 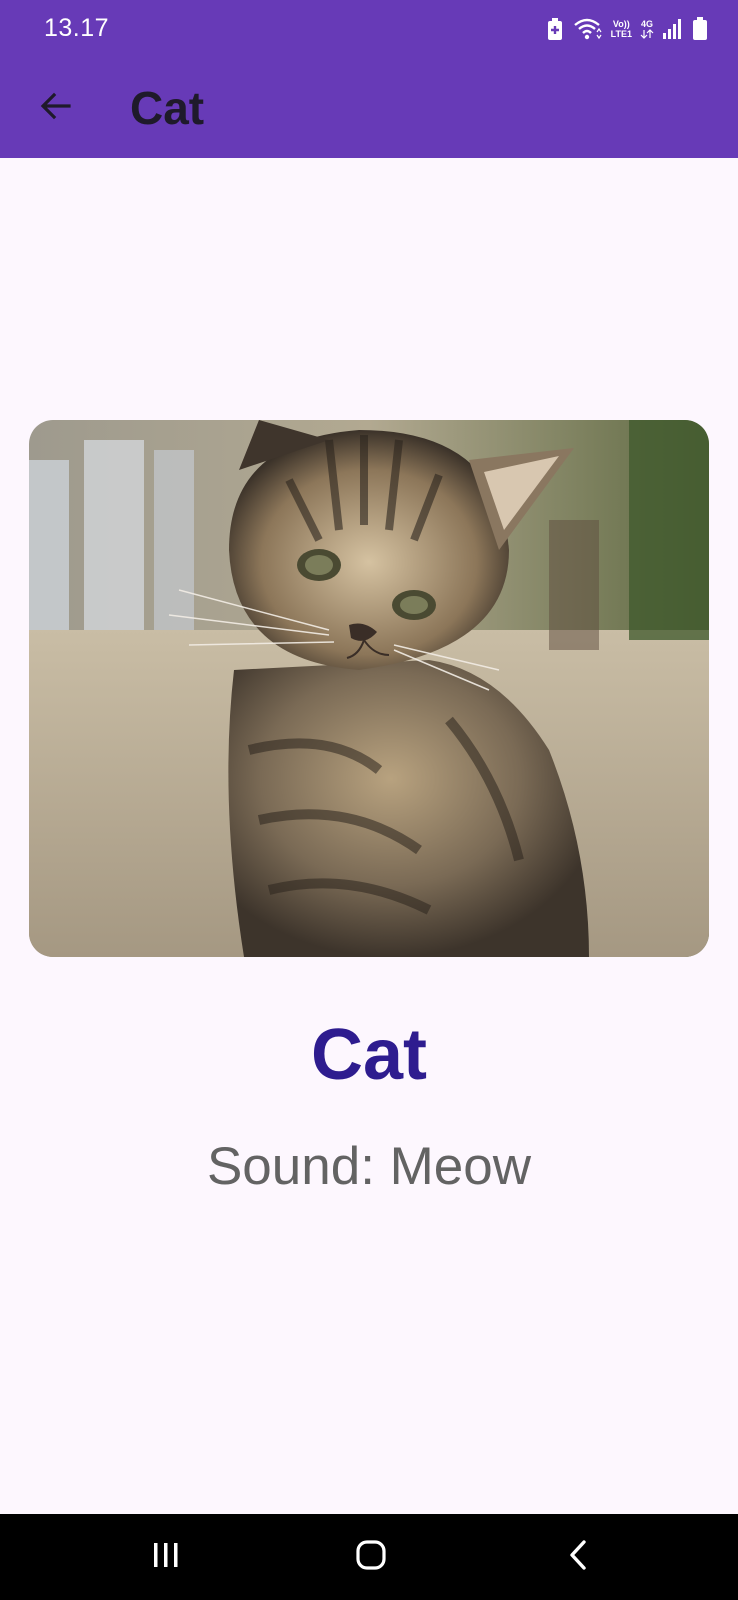 I want to click on home-icon, so click(x=371, y=1557).